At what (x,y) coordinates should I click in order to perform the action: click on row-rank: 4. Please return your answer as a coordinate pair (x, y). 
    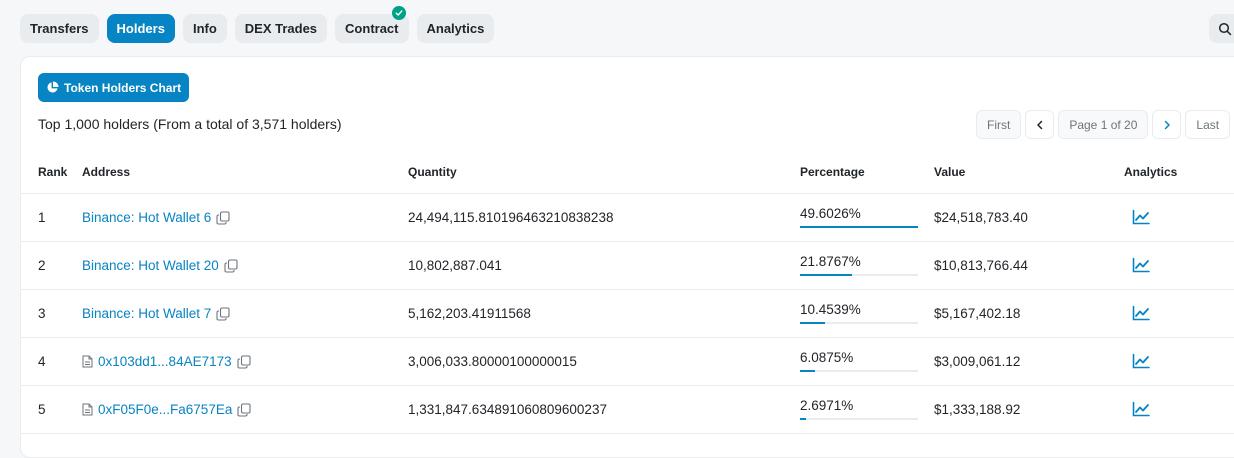
    Looking at the image, I should click on (42, 361).